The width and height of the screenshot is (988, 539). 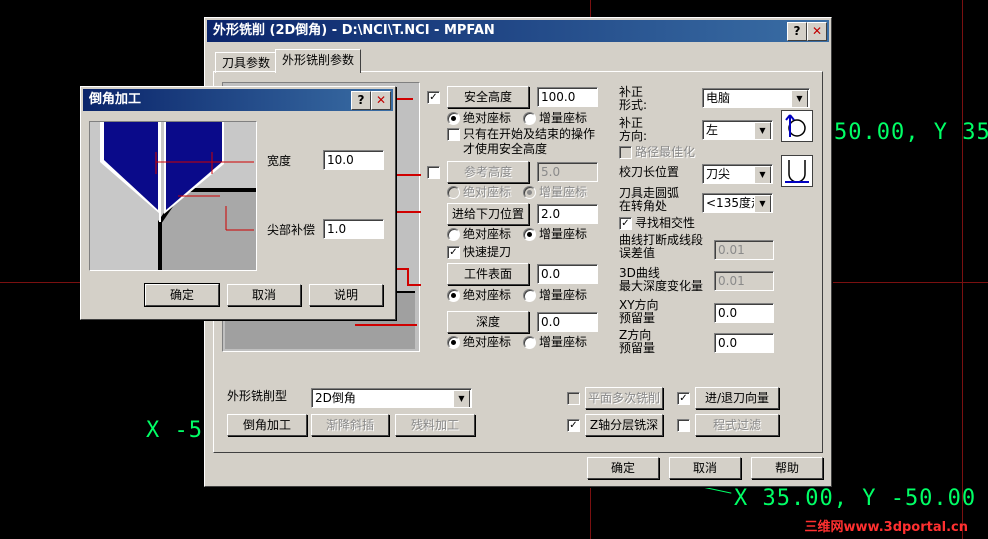 I want to click on lead-in-out-checkbox: ✓, so click(x=683, y=398).